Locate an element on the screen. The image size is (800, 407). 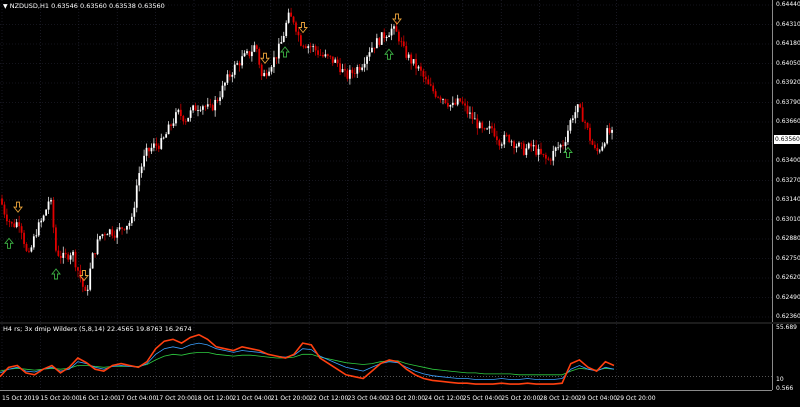
time-axis-label: 25 Oct 20:00 is located at coordinates (521, 398).